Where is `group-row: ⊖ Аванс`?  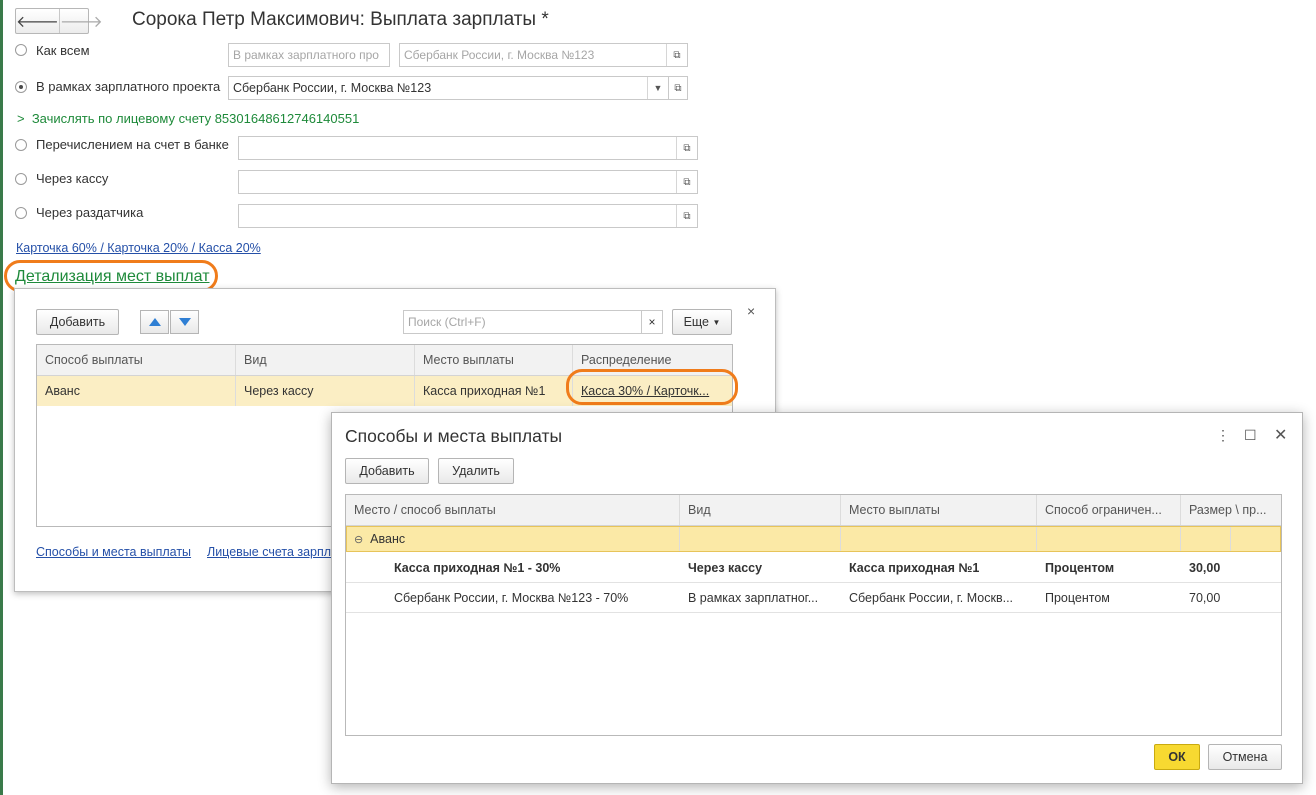
group-row: ⊖ Аванс is located at coordinates (813, 539).